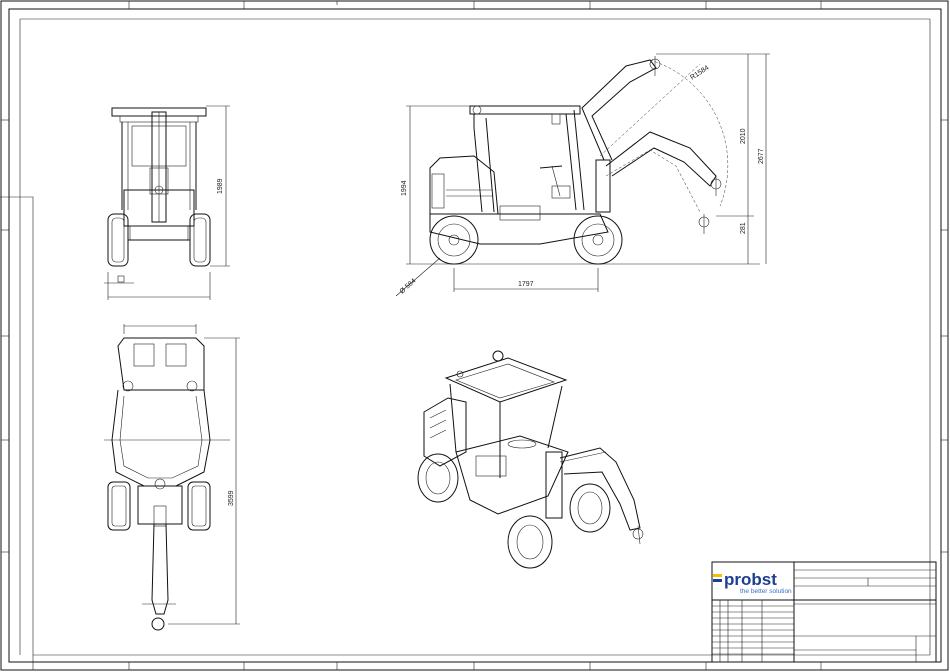 The width and height of the screenshot is (950, 672). What do you see at coordinates (530, 459) in the screenshot?
I see `isometric-view` at bounding box center [530, 459].